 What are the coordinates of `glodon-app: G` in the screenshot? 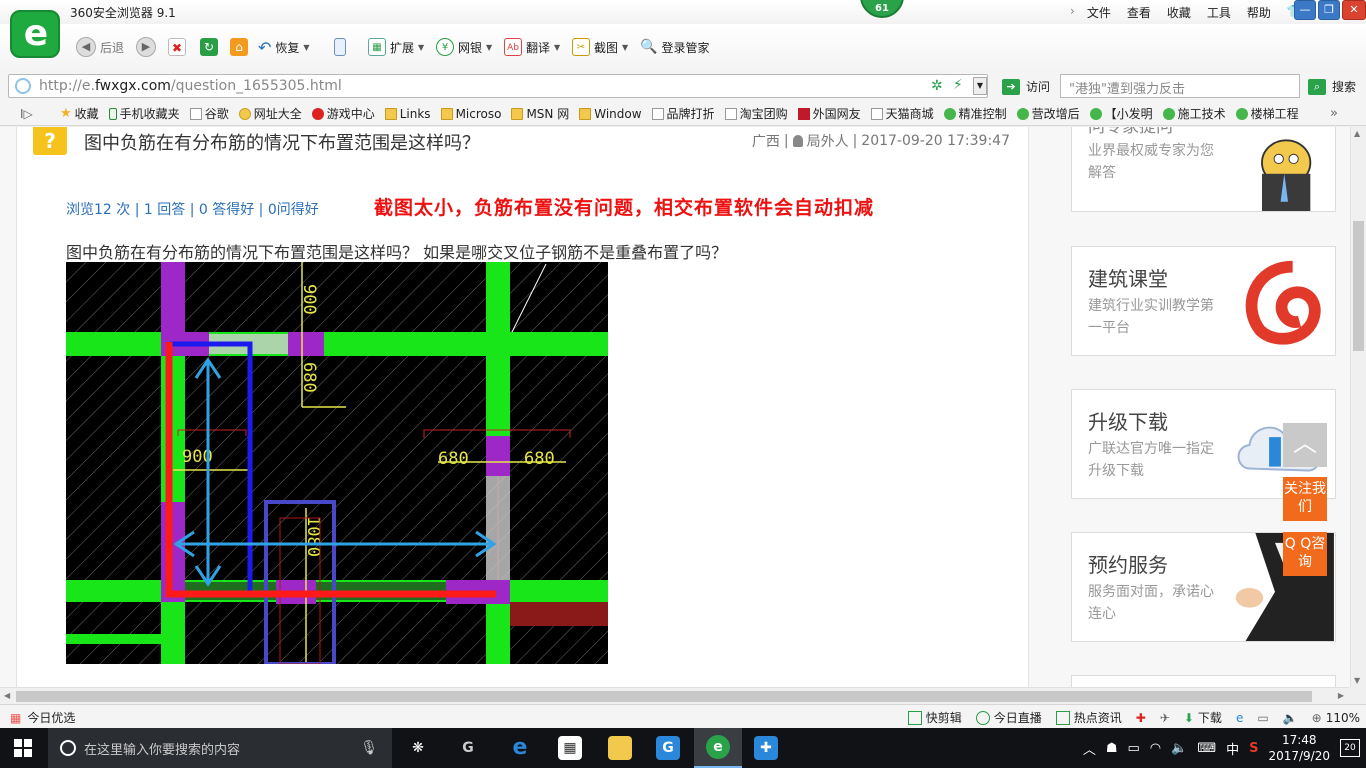 It's located at (668, 748).